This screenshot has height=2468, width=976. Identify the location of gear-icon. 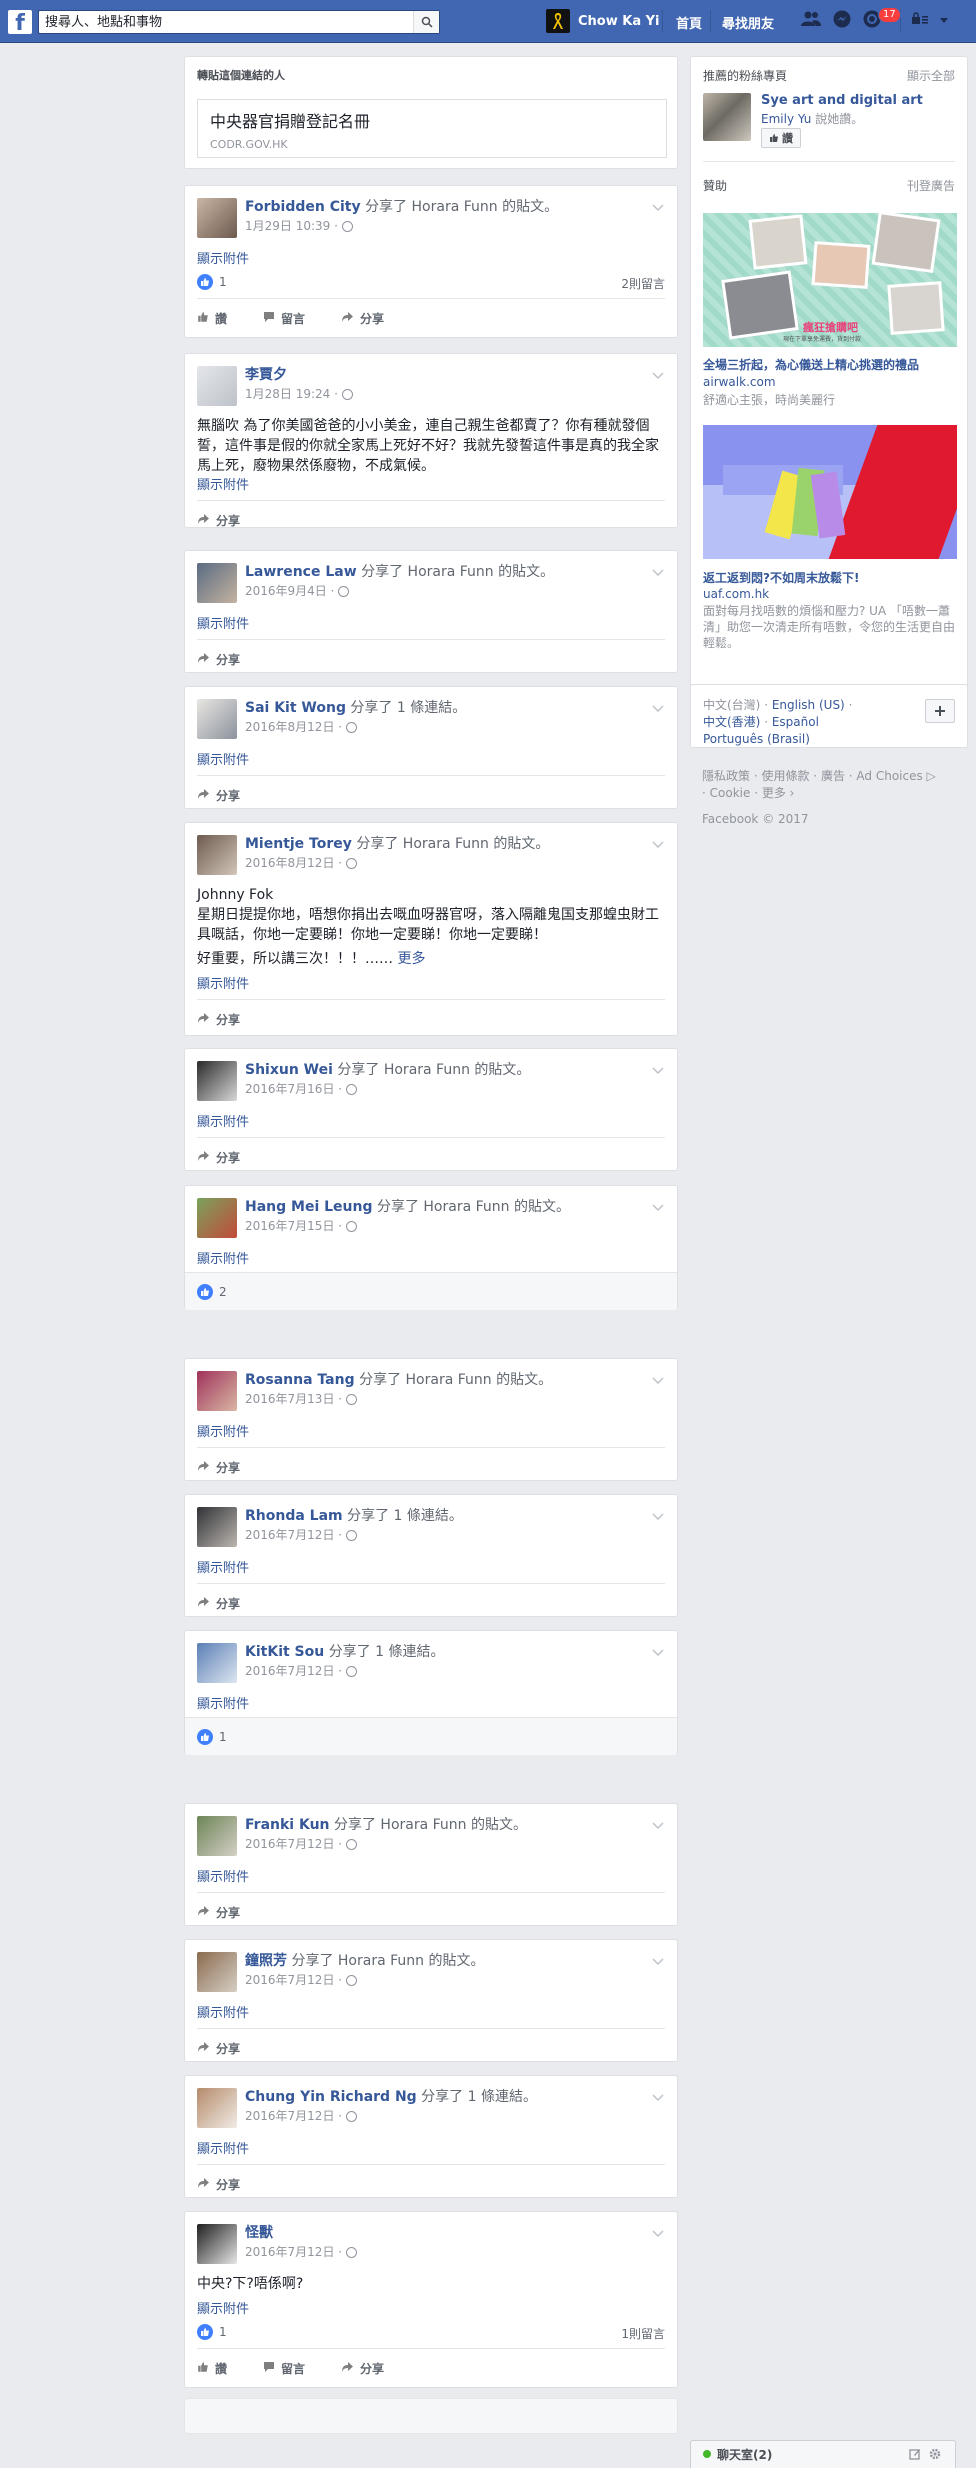
(935, 2454).